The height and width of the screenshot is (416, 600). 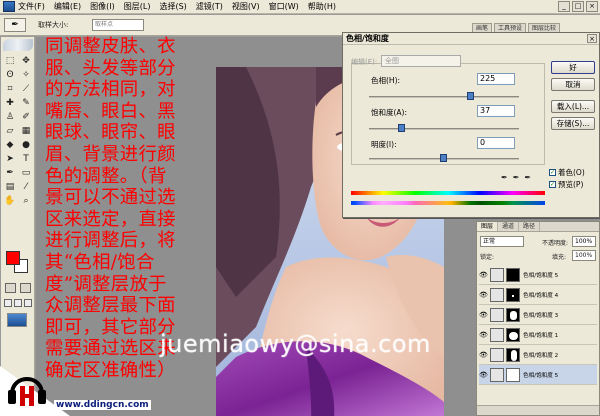 What do you see at coordinates (17, 320) in the screenshot?
I see `jump-to-imageready-button` at bounding box center [17, 320].